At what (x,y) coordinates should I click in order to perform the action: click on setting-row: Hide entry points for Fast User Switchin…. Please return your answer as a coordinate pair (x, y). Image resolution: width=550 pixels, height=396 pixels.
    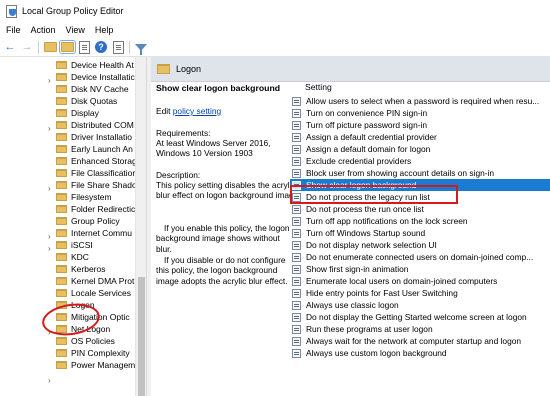
    Looking at the image, I should click on (420, 293).